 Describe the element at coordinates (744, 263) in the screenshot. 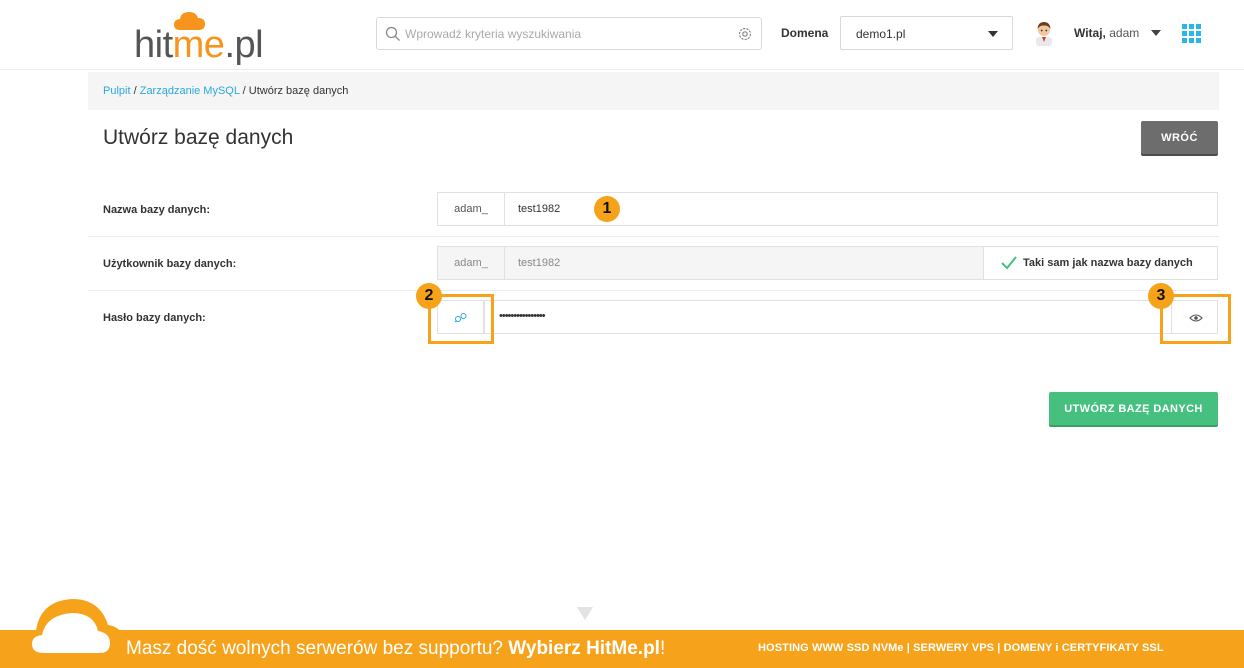

I see `db-user-input: test1982` at that location.